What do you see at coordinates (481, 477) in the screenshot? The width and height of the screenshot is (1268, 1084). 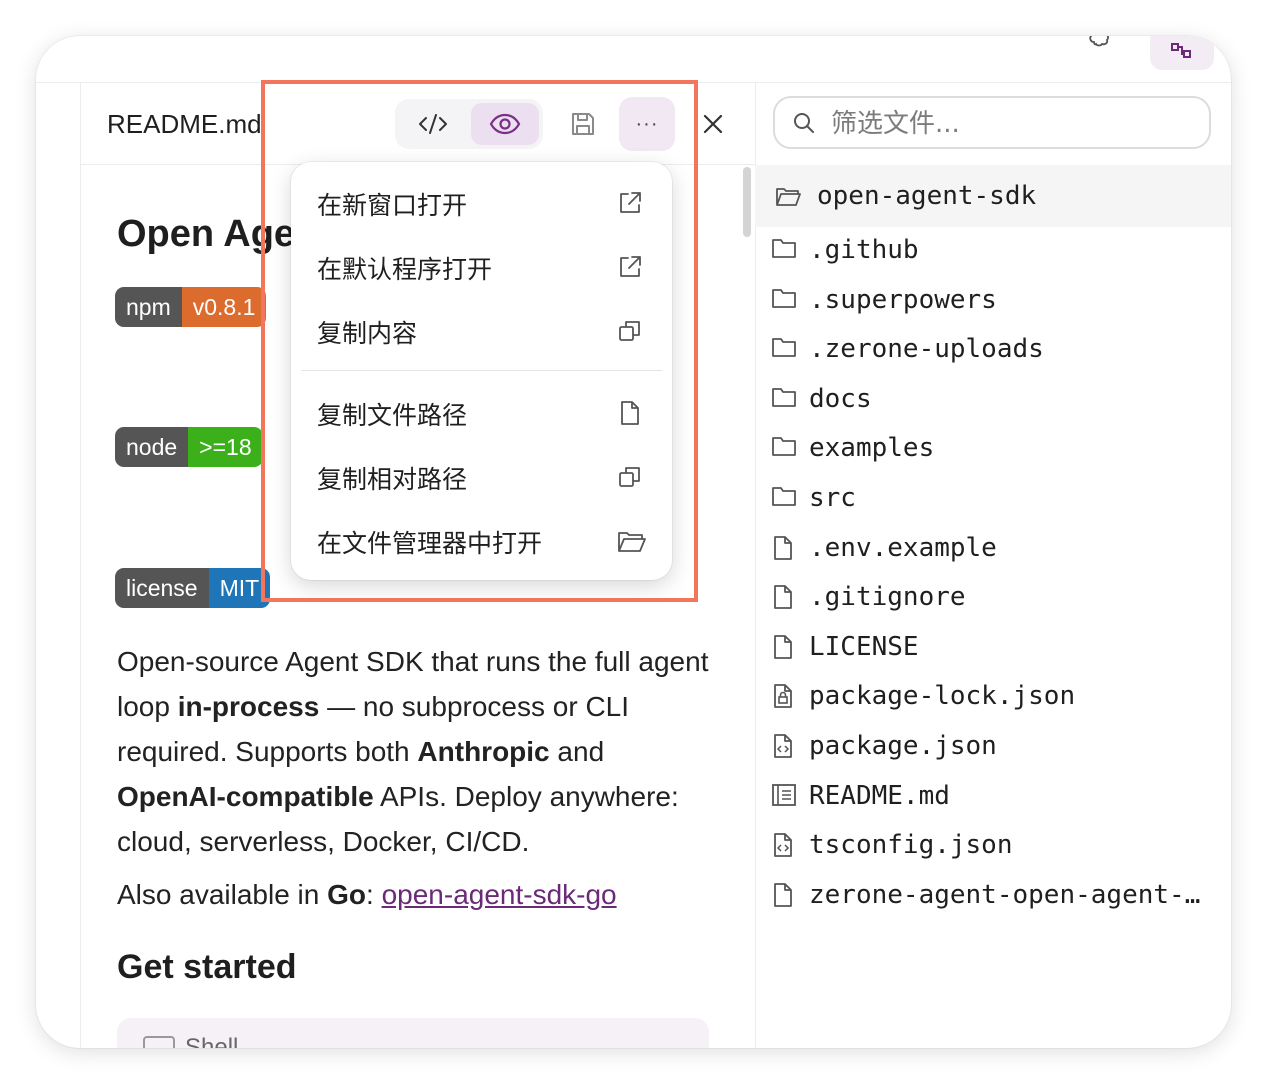 I see `menu-item-copy-relative-path: 复制相对路径` at bounding box center [481, 477].